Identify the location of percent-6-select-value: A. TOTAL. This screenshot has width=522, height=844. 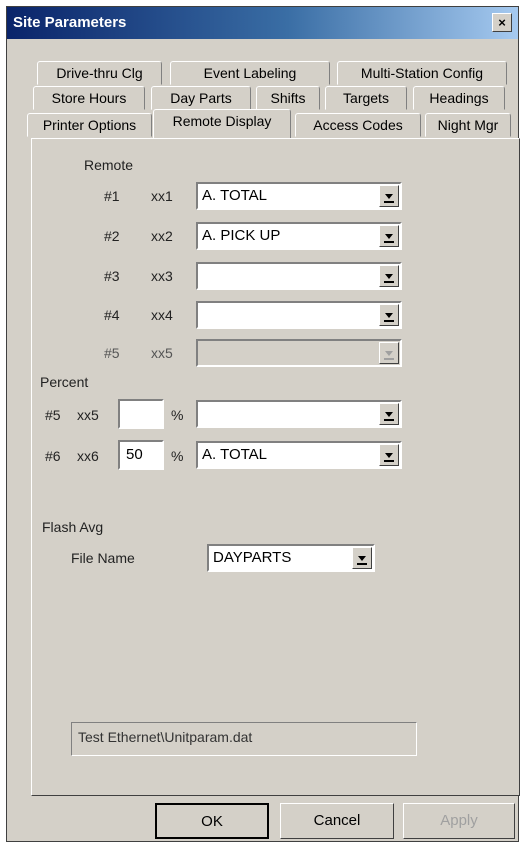
(235, 454).